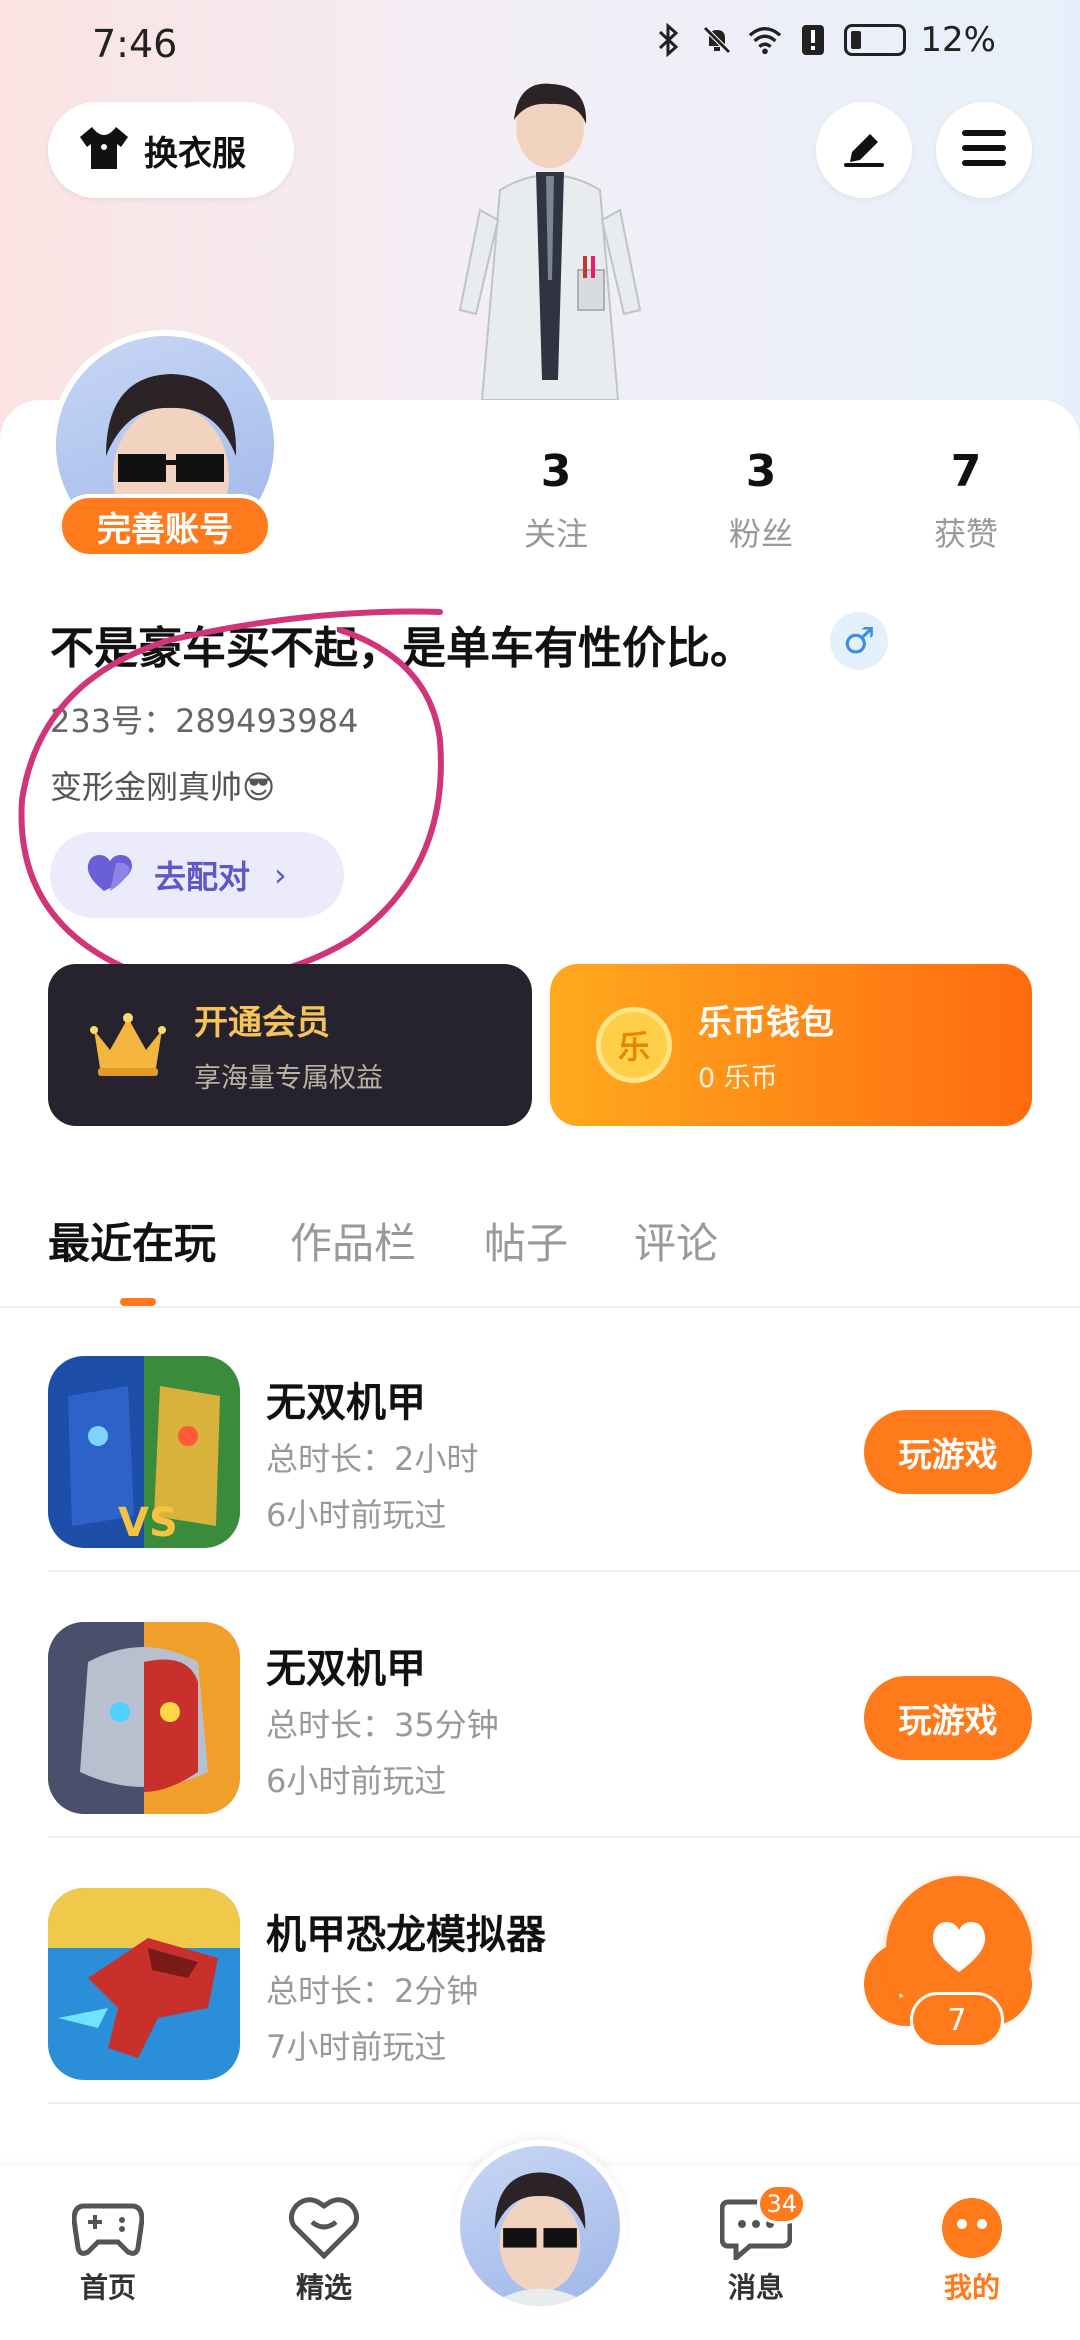 The image size is (1080, 2340). What do you see at coordinates (738, 1078) in the screenshot?
I see `wallet-balance: 0 乐币` at bounding box center [738, 1078].